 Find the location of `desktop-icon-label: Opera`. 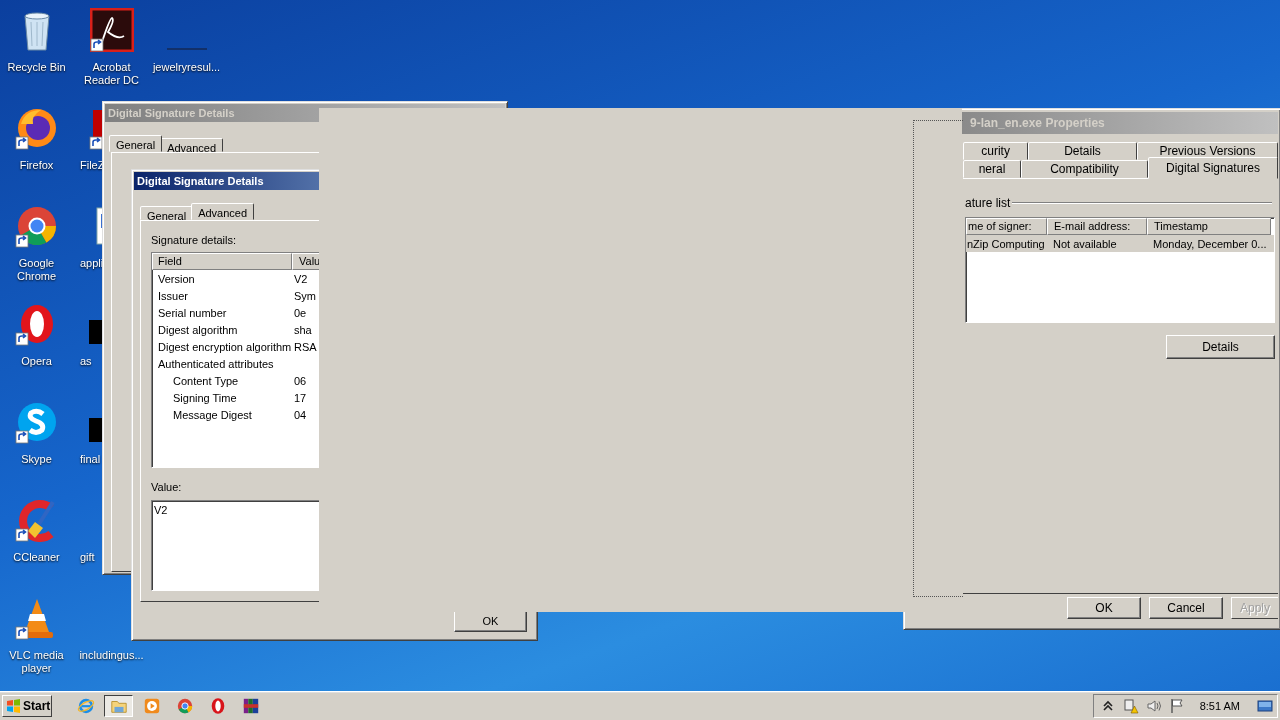

desktop-icon-label: Opera is located at coordinates (36, 361).